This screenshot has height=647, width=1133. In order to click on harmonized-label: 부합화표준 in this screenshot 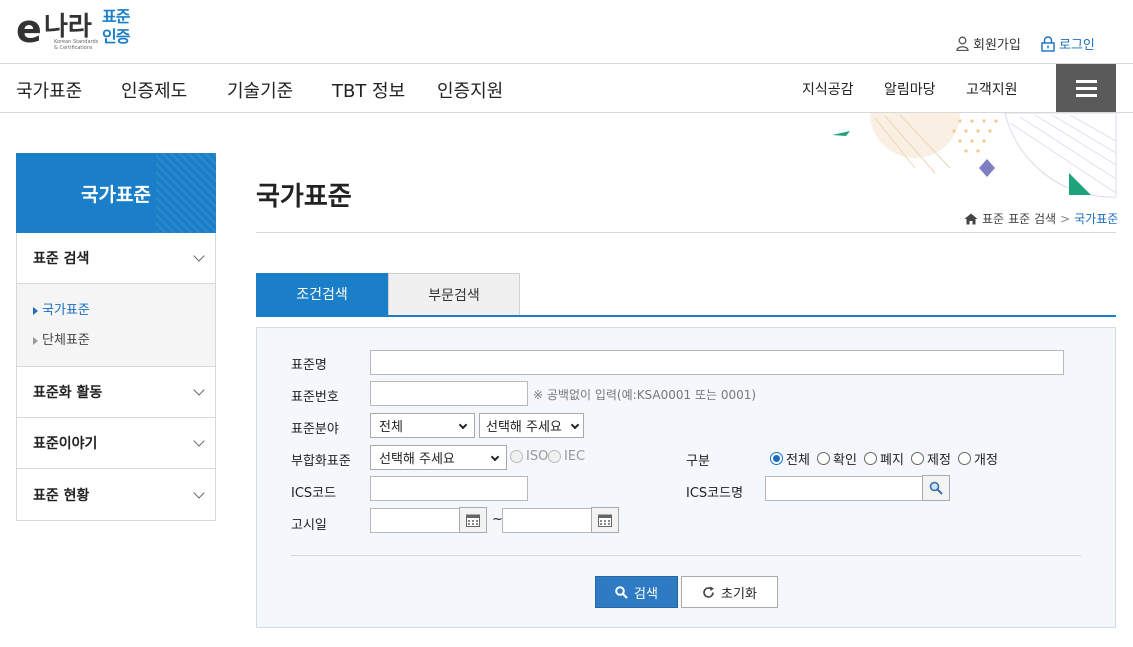, I will do `click(321, 461)`.